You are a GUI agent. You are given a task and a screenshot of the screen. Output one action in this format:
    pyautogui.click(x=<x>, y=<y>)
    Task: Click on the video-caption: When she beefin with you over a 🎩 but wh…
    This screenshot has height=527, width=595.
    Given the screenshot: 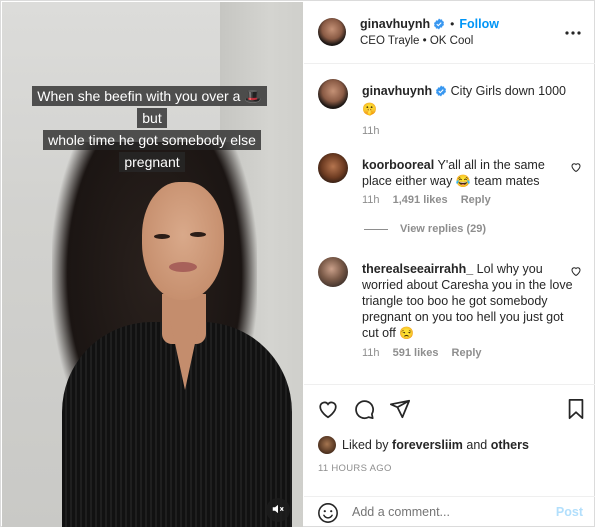 What is the action you would take?
    pyautogui.click(x=152, y=130)
    